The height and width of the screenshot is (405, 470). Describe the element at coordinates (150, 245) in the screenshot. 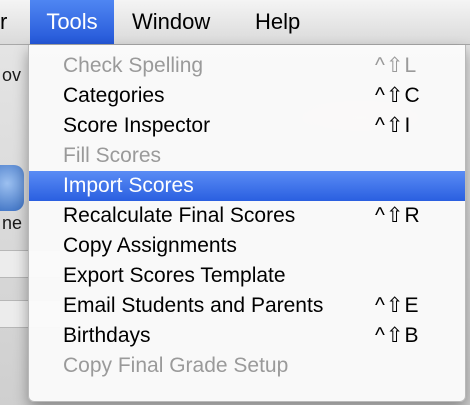

I see `menu-item-label: Copy Assignments` at that location.